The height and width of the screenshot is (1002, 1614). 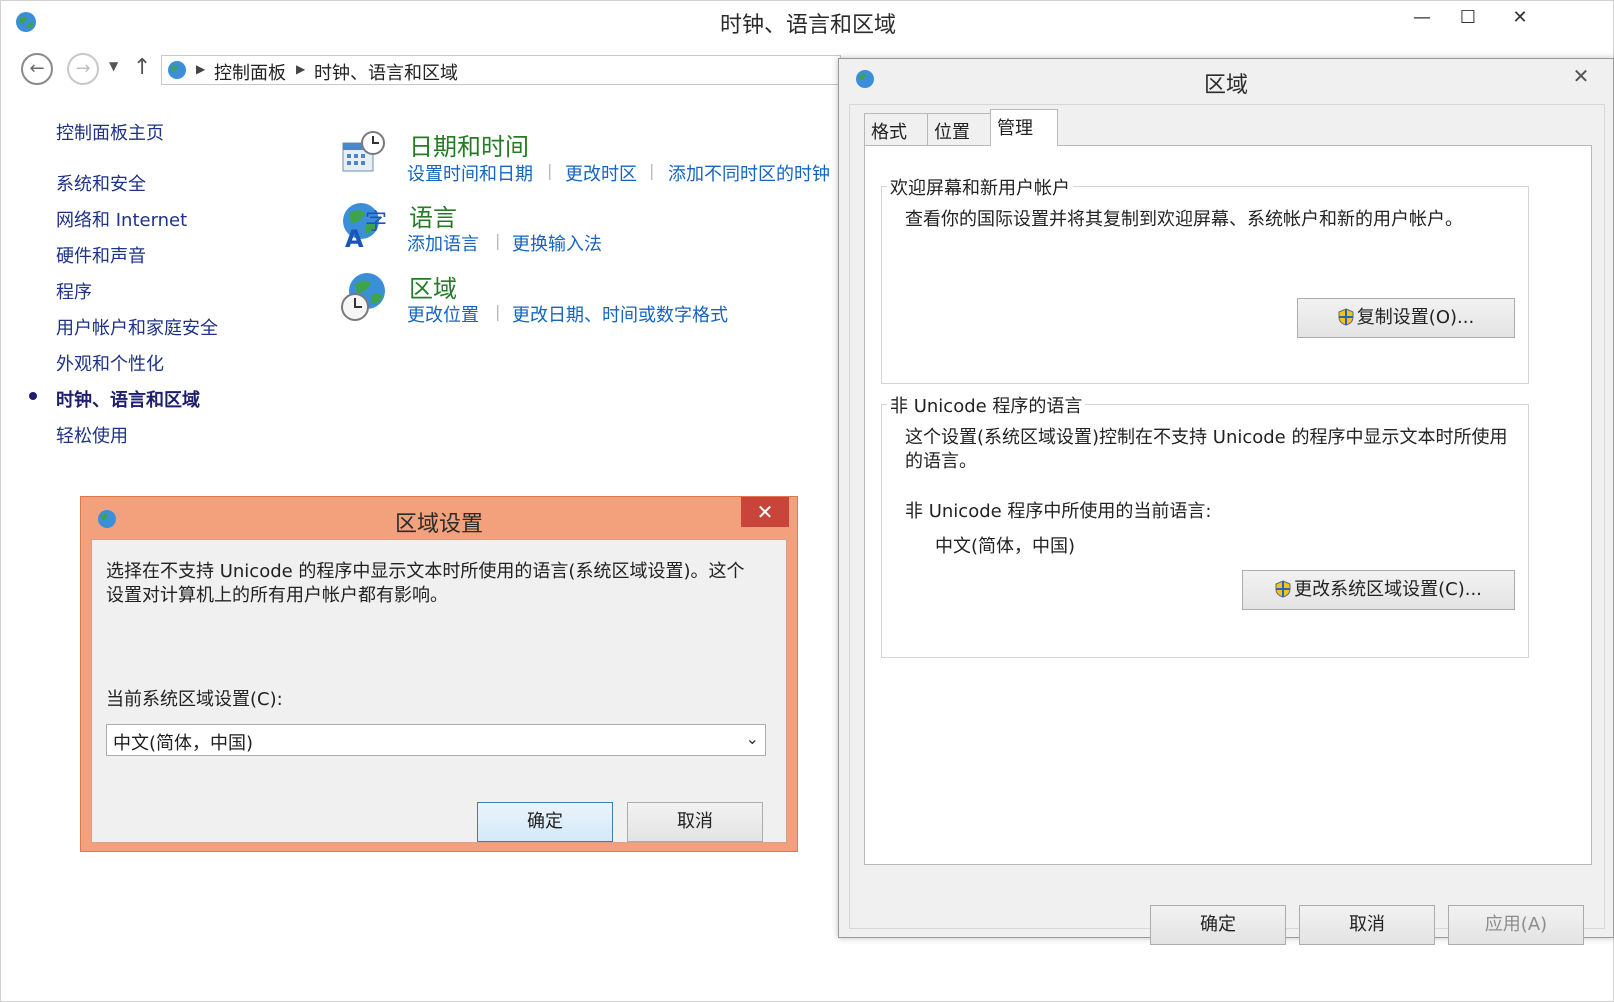 I want to click on window-title: 时钟、语言和区域, so click(x=807, y=25).